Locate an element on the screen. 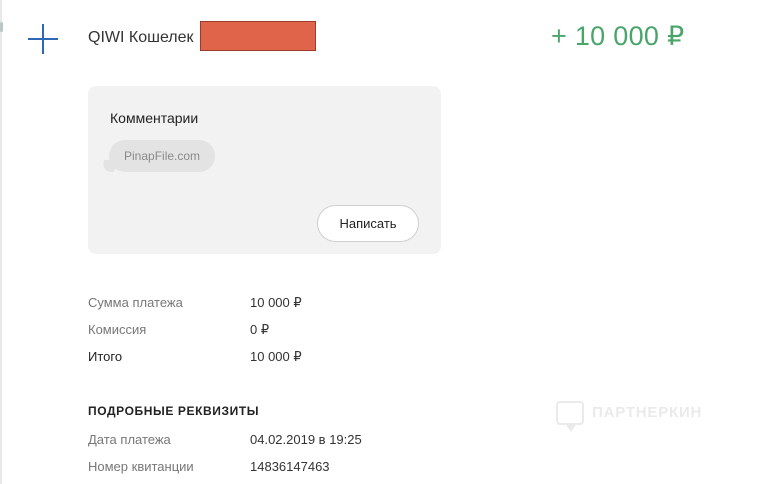  payment-sum-value: 10 000 ₽ is located at coordinates (276, 302).